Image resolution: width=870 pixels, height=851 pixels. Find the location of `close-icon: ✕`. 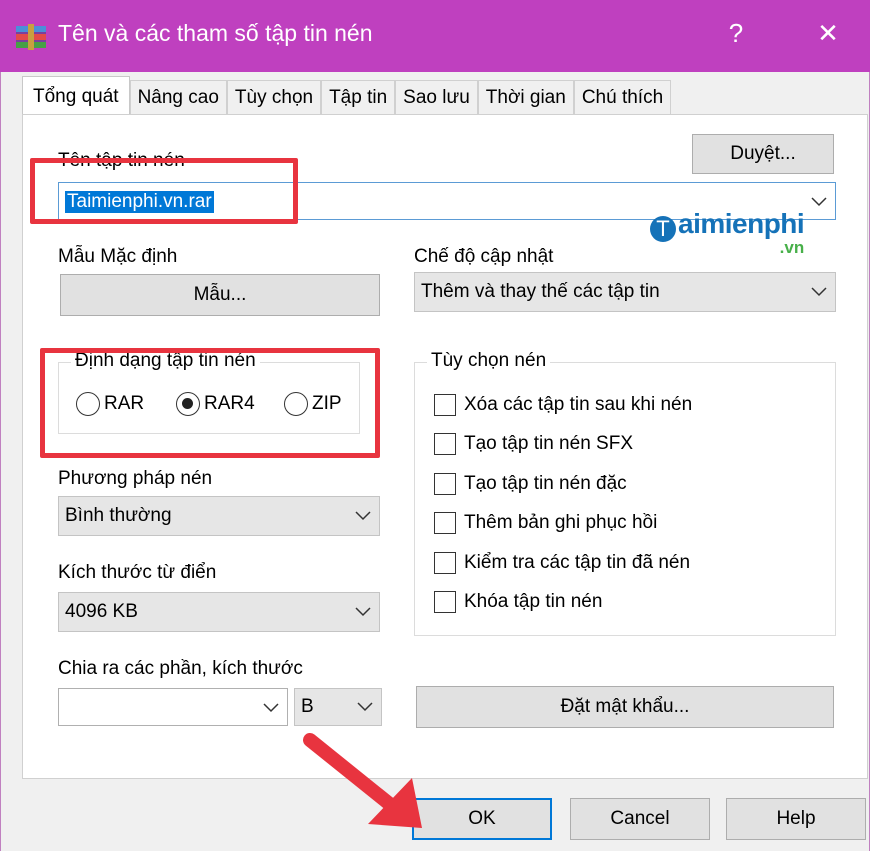

close-icon: ✕ is located at coordinates (828, 33).